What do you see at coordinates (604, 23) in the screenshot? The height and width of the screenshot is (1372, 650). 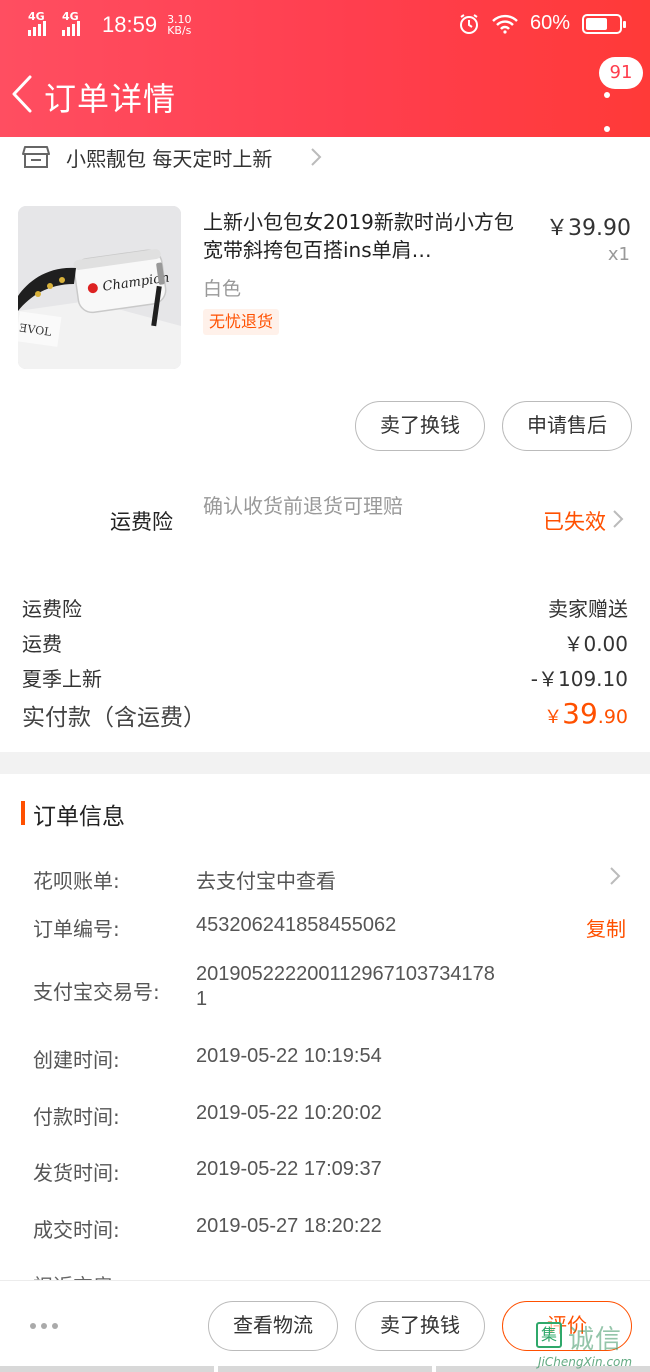 I see `battery-icon` at bounding box center [604, 23].